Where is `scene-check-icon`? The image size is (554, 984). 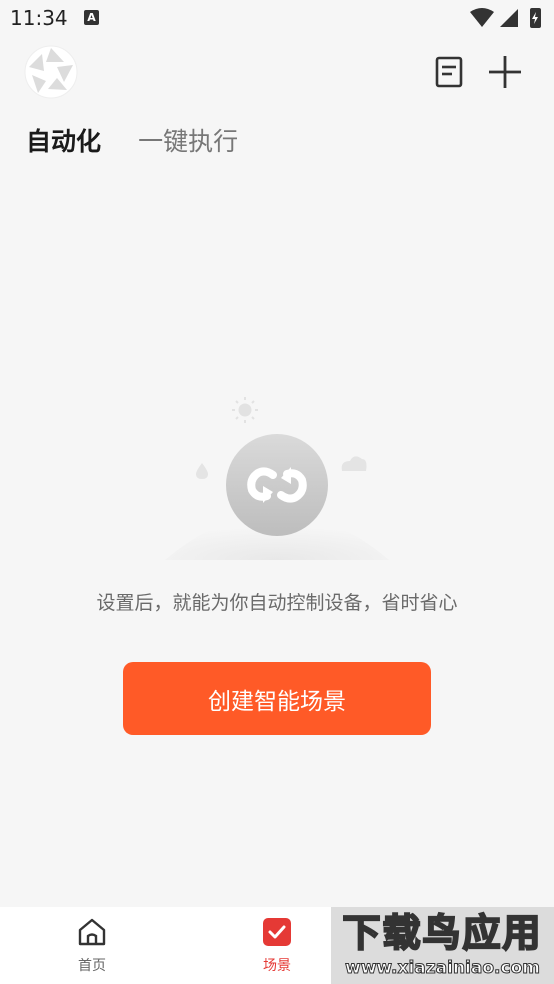 scene-check-icon is located at coordinates (277, 932).